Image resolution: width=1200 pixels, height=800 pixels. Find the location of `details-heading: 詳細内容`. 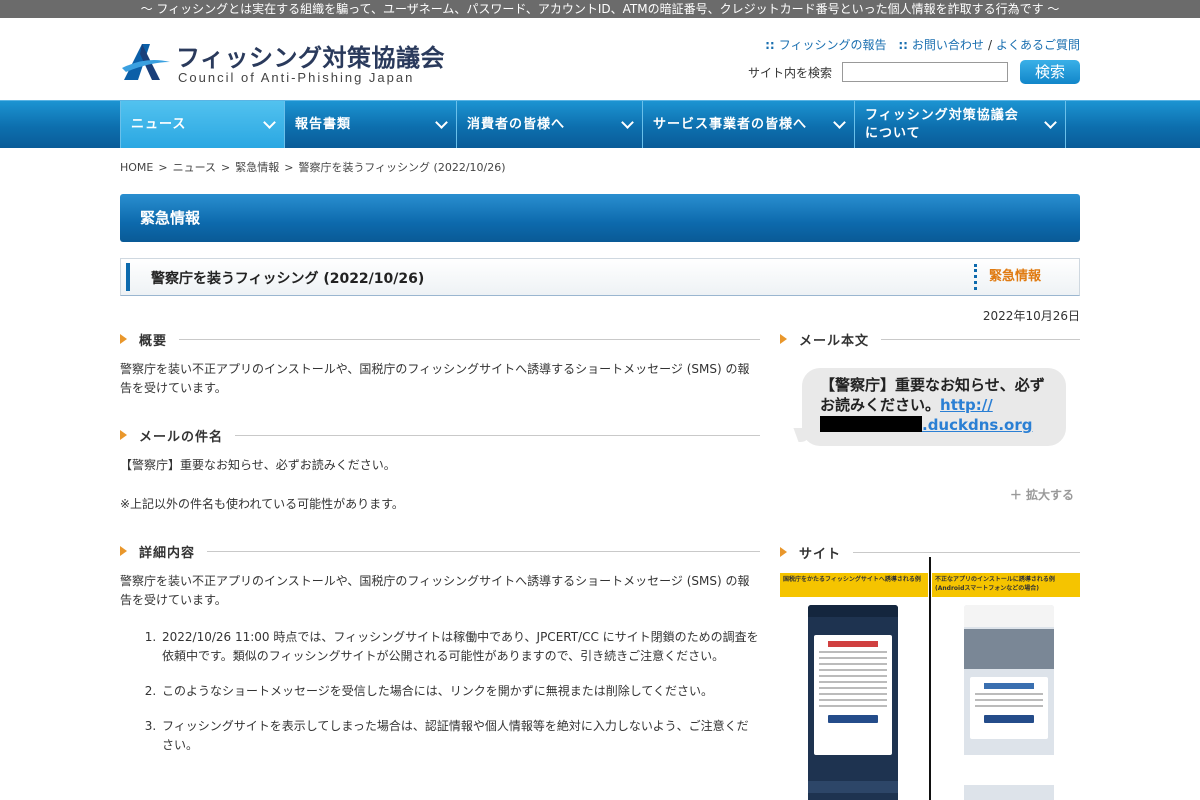

details-heading: 詳細内容 is located at coordinates (440, 551).